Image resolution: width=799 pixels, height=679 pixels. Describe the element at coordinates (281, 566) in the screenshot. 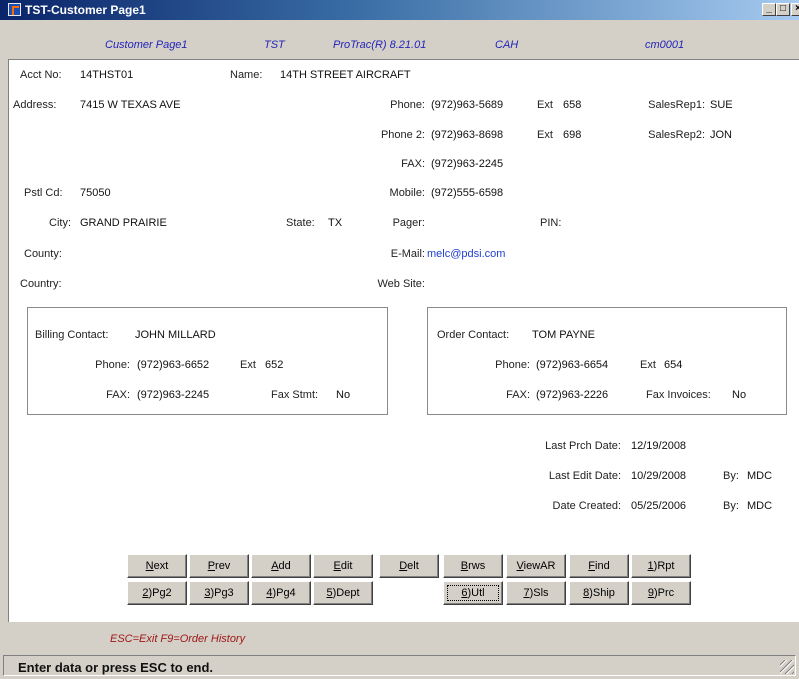

I see `add-button: Add` at that location.